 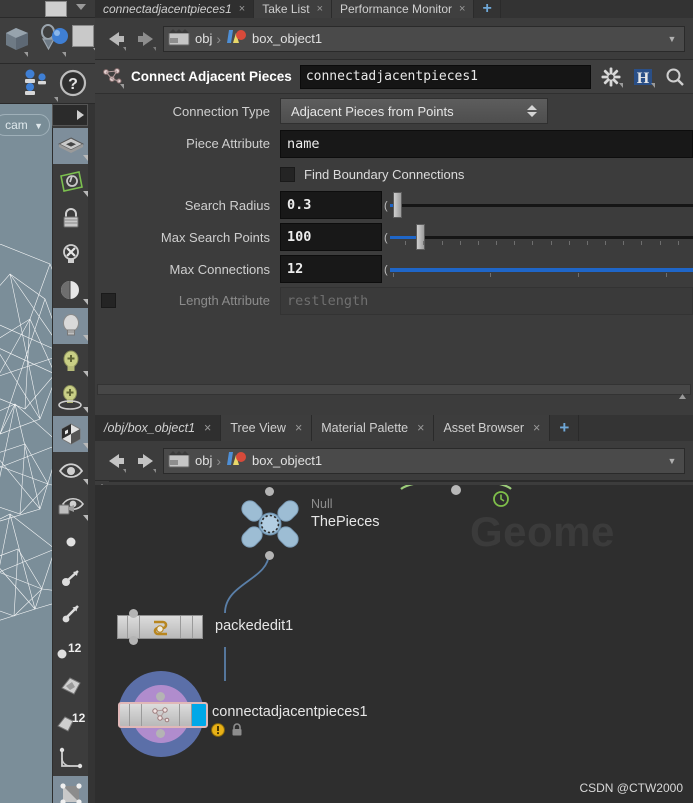 I want to click on ambient-occlusion-button, so click(x=71, y=398).